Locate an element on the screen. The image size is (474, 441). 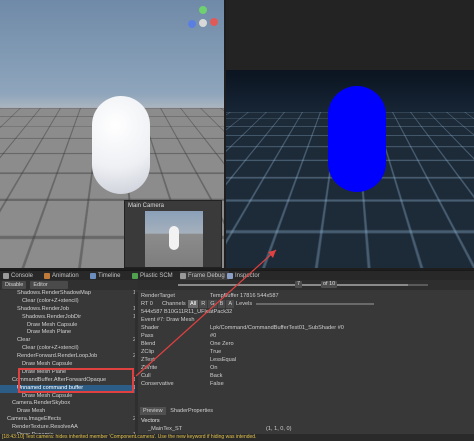
tab-preview: Preview is located at coordinates (153, 411).